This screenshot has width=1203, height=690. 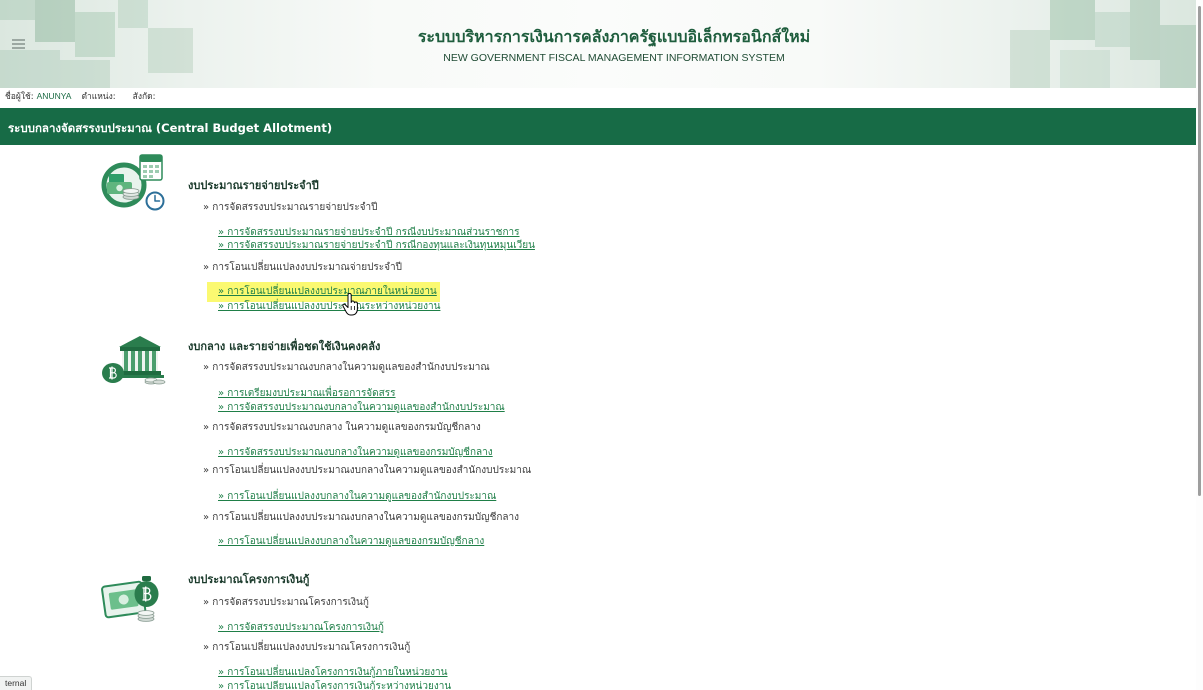 I want to click on hamburger-icon, so click(x=18, y=44).